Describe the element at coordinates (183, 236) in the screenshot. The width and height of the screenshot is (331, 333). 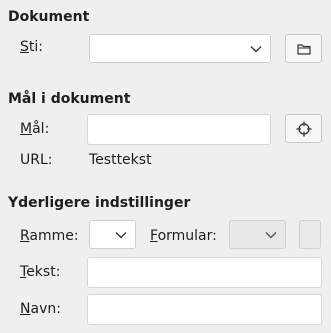
I see `form-label: Formular:` at that location.